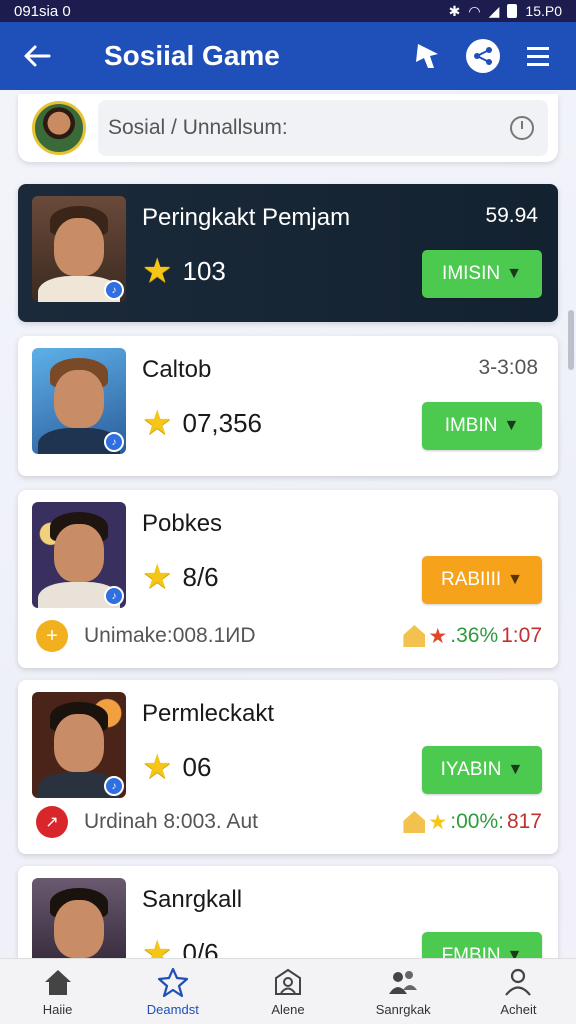 The image size is (576, 1024). Describe the element at coordinates (482, 426) in the screenshot. I see `join-button: IMBIN ▼` at that location.